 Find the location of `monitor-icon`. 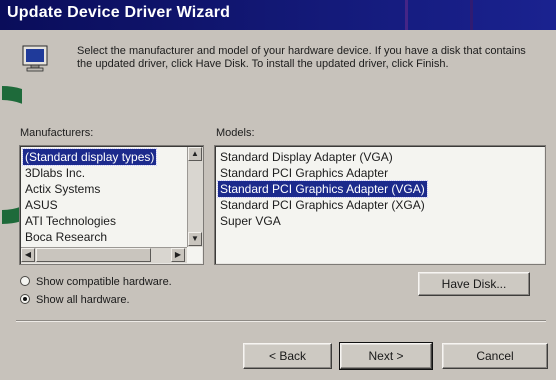

monitor-icon is located at coordinates (35, 58).